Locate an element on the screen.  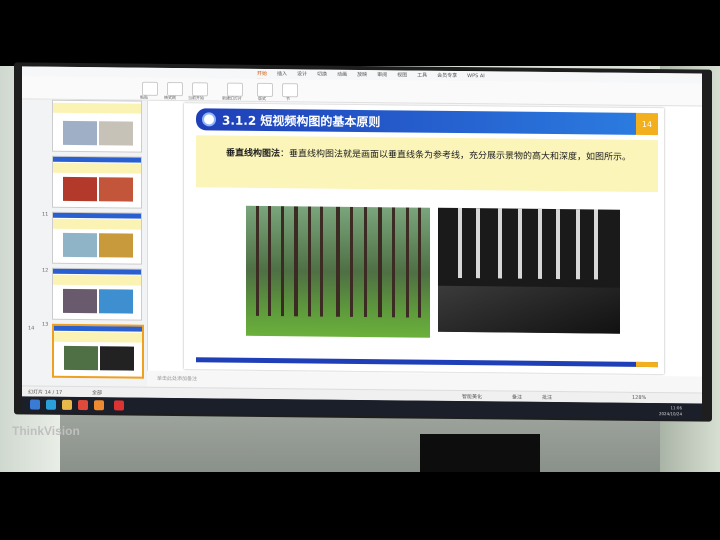
ribbon-tab: 视图 is located at coordinates (402, 75).